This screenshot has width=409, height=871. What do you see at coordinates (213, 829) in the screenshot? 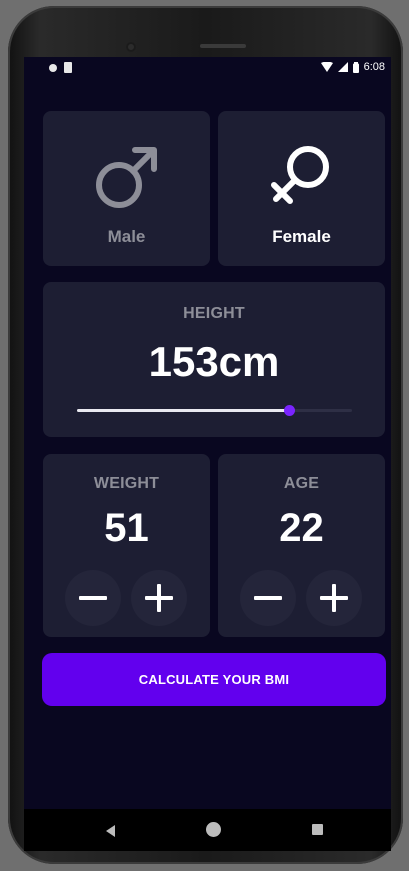
I see `home-icon` at bounding box center [213, 829].